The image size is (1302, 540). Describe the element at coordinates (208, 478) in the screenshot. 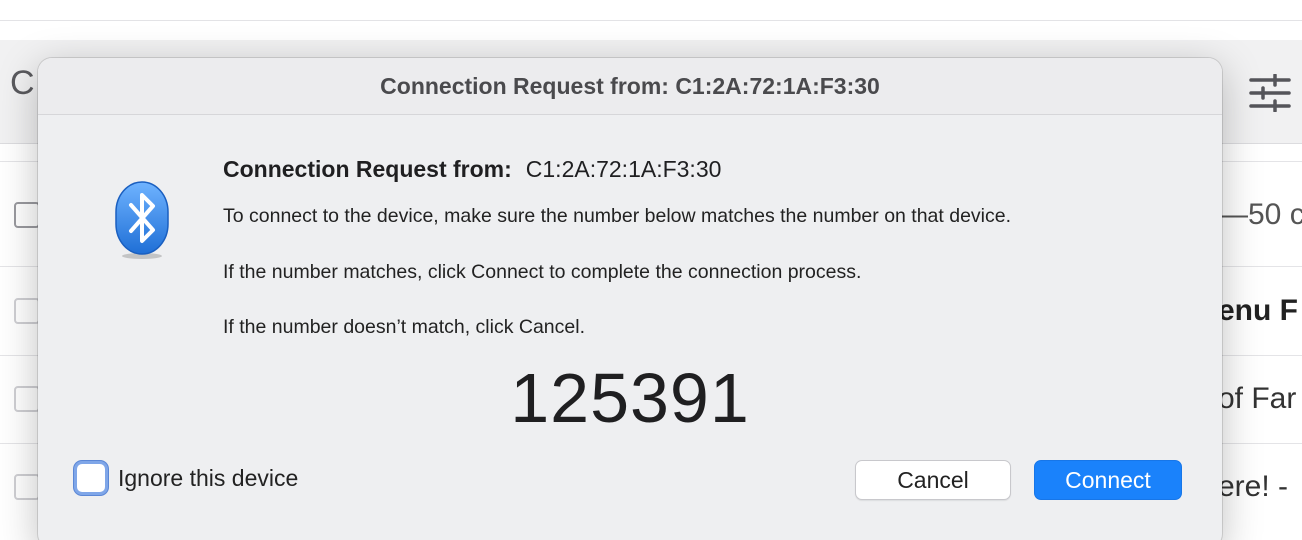

I see `ignore-device-label: Ignore this device` at that location.